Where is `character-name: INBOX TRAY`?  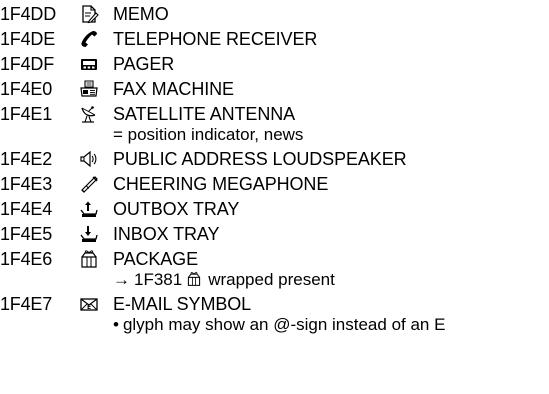
character-name: INBOX TRAY is located at coordinates (166, 234).